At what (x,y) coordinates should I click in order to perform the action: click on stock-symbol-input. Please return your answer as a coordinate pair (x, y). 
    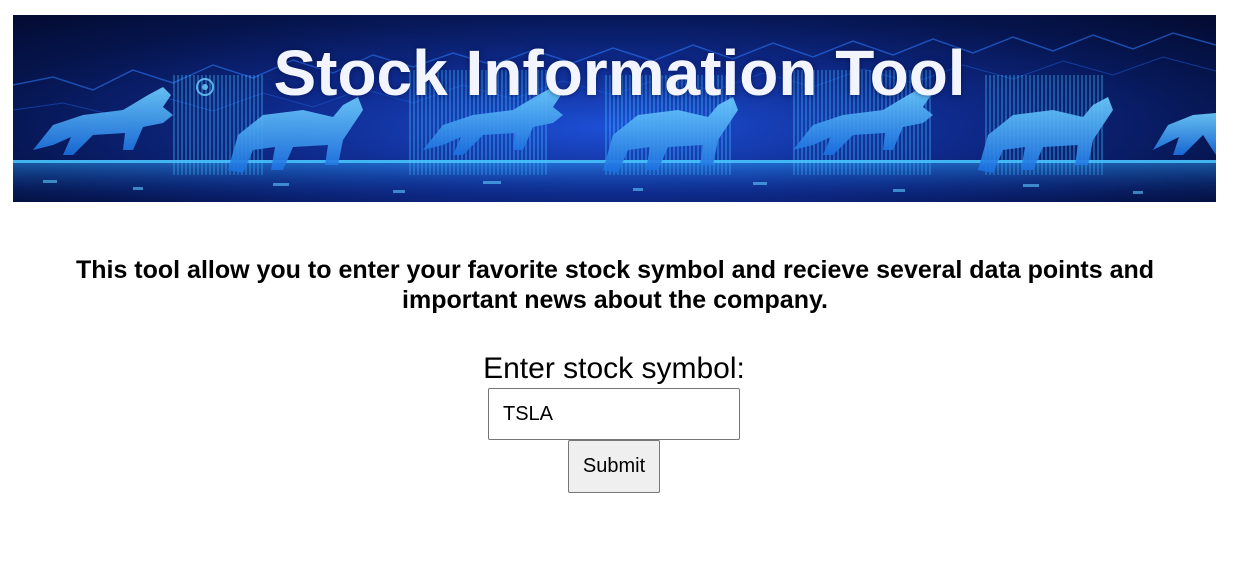
    Looking at the image, I should click on (614, 414).